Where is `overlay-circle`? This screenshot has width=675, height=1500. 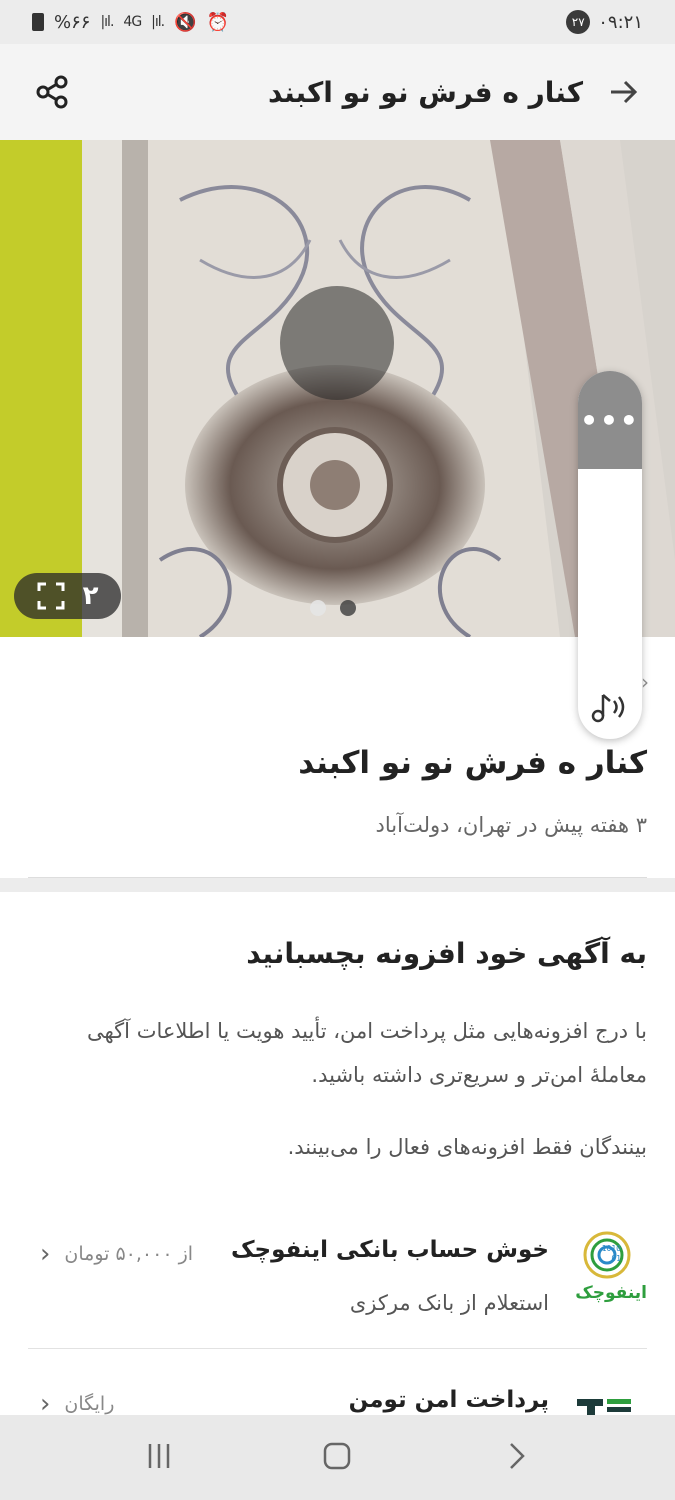
overlay-circle is located at coordinates (337, 343).